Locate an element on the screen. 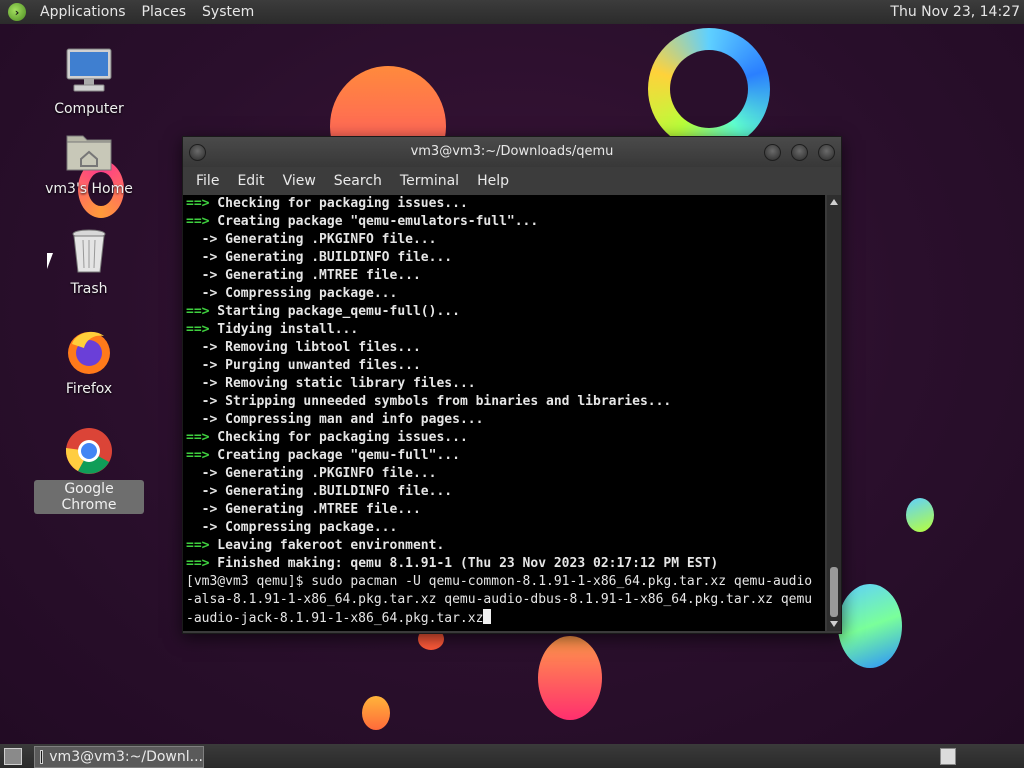 The width and height of the screenshot is (1024, 768). panel-clock: Thu Nov 23, 14:27 is located at coordinates (955, 12).